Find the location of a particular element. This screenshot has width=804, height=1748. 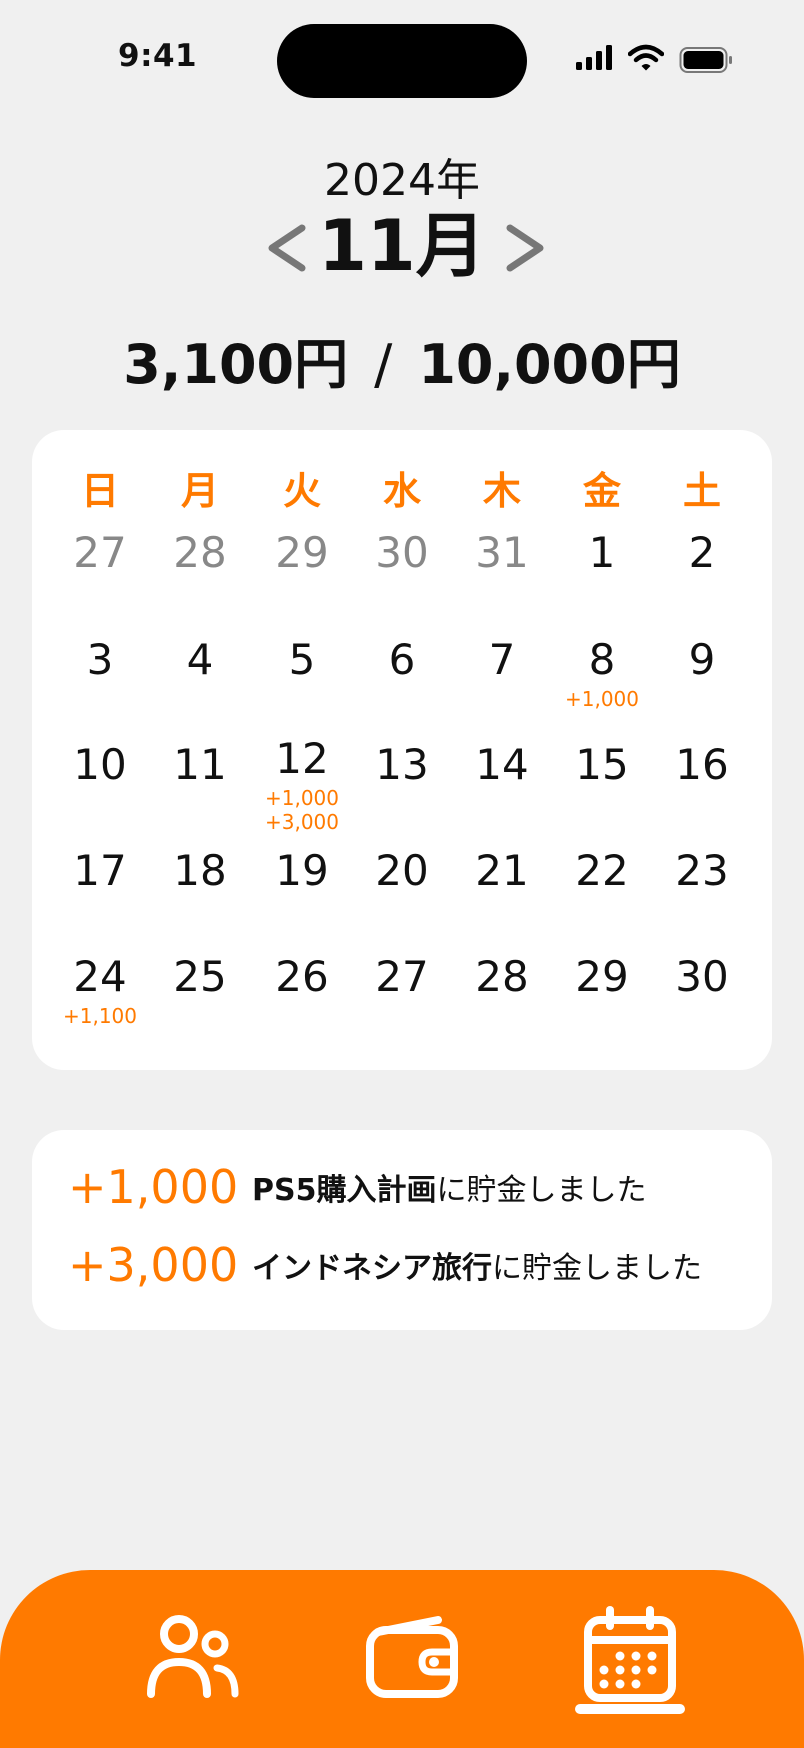

calendar-day: 8 is located at coordinates (602, 659).